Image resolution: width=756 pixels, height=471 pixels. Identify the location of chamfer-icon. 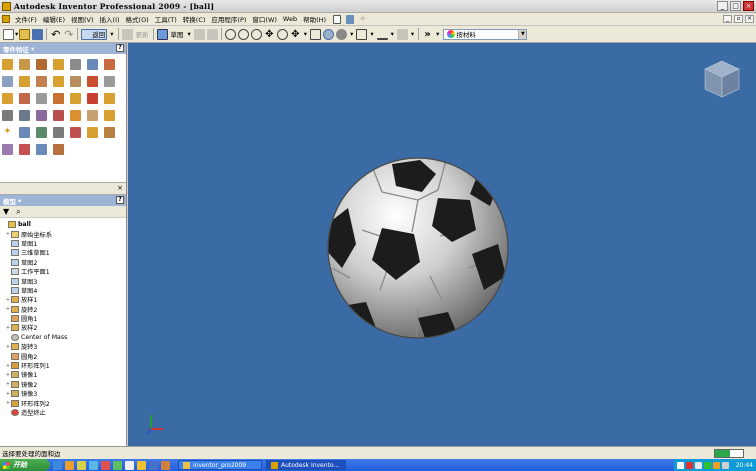
(58, 81).